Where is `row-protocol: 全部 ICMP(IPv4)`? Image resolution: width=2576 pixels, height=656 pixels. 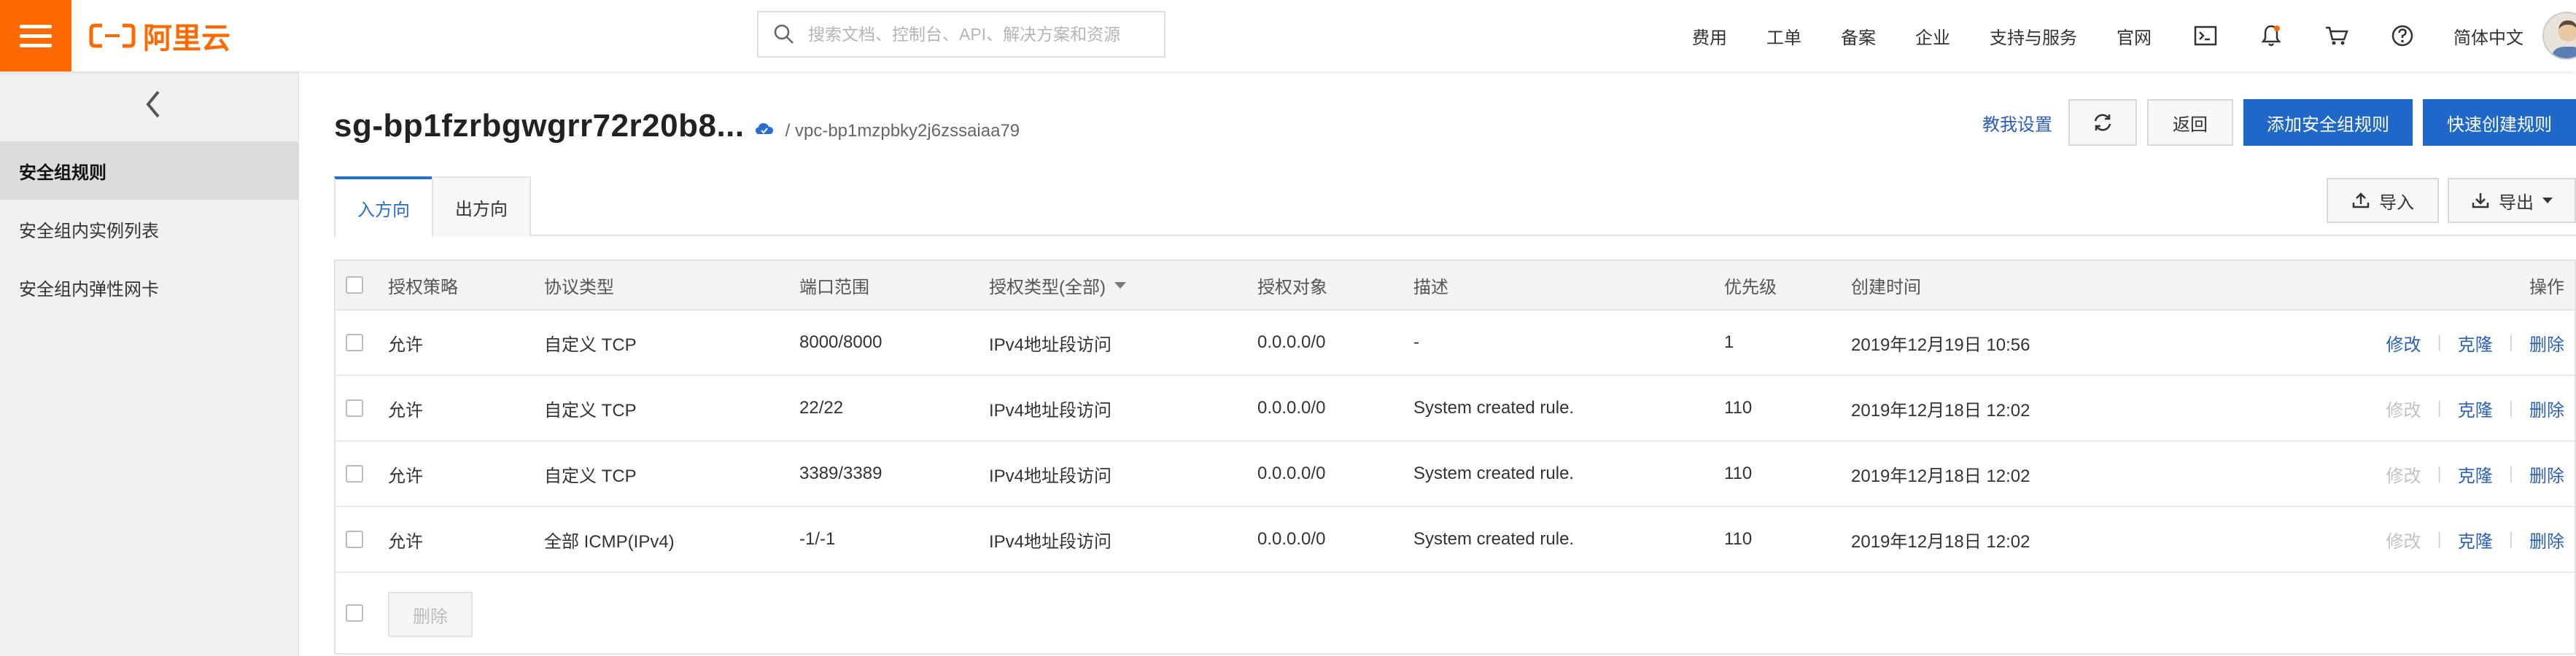 row-protocol: 全部 ICMP(IPv4) is located at coordinates (609, 542).